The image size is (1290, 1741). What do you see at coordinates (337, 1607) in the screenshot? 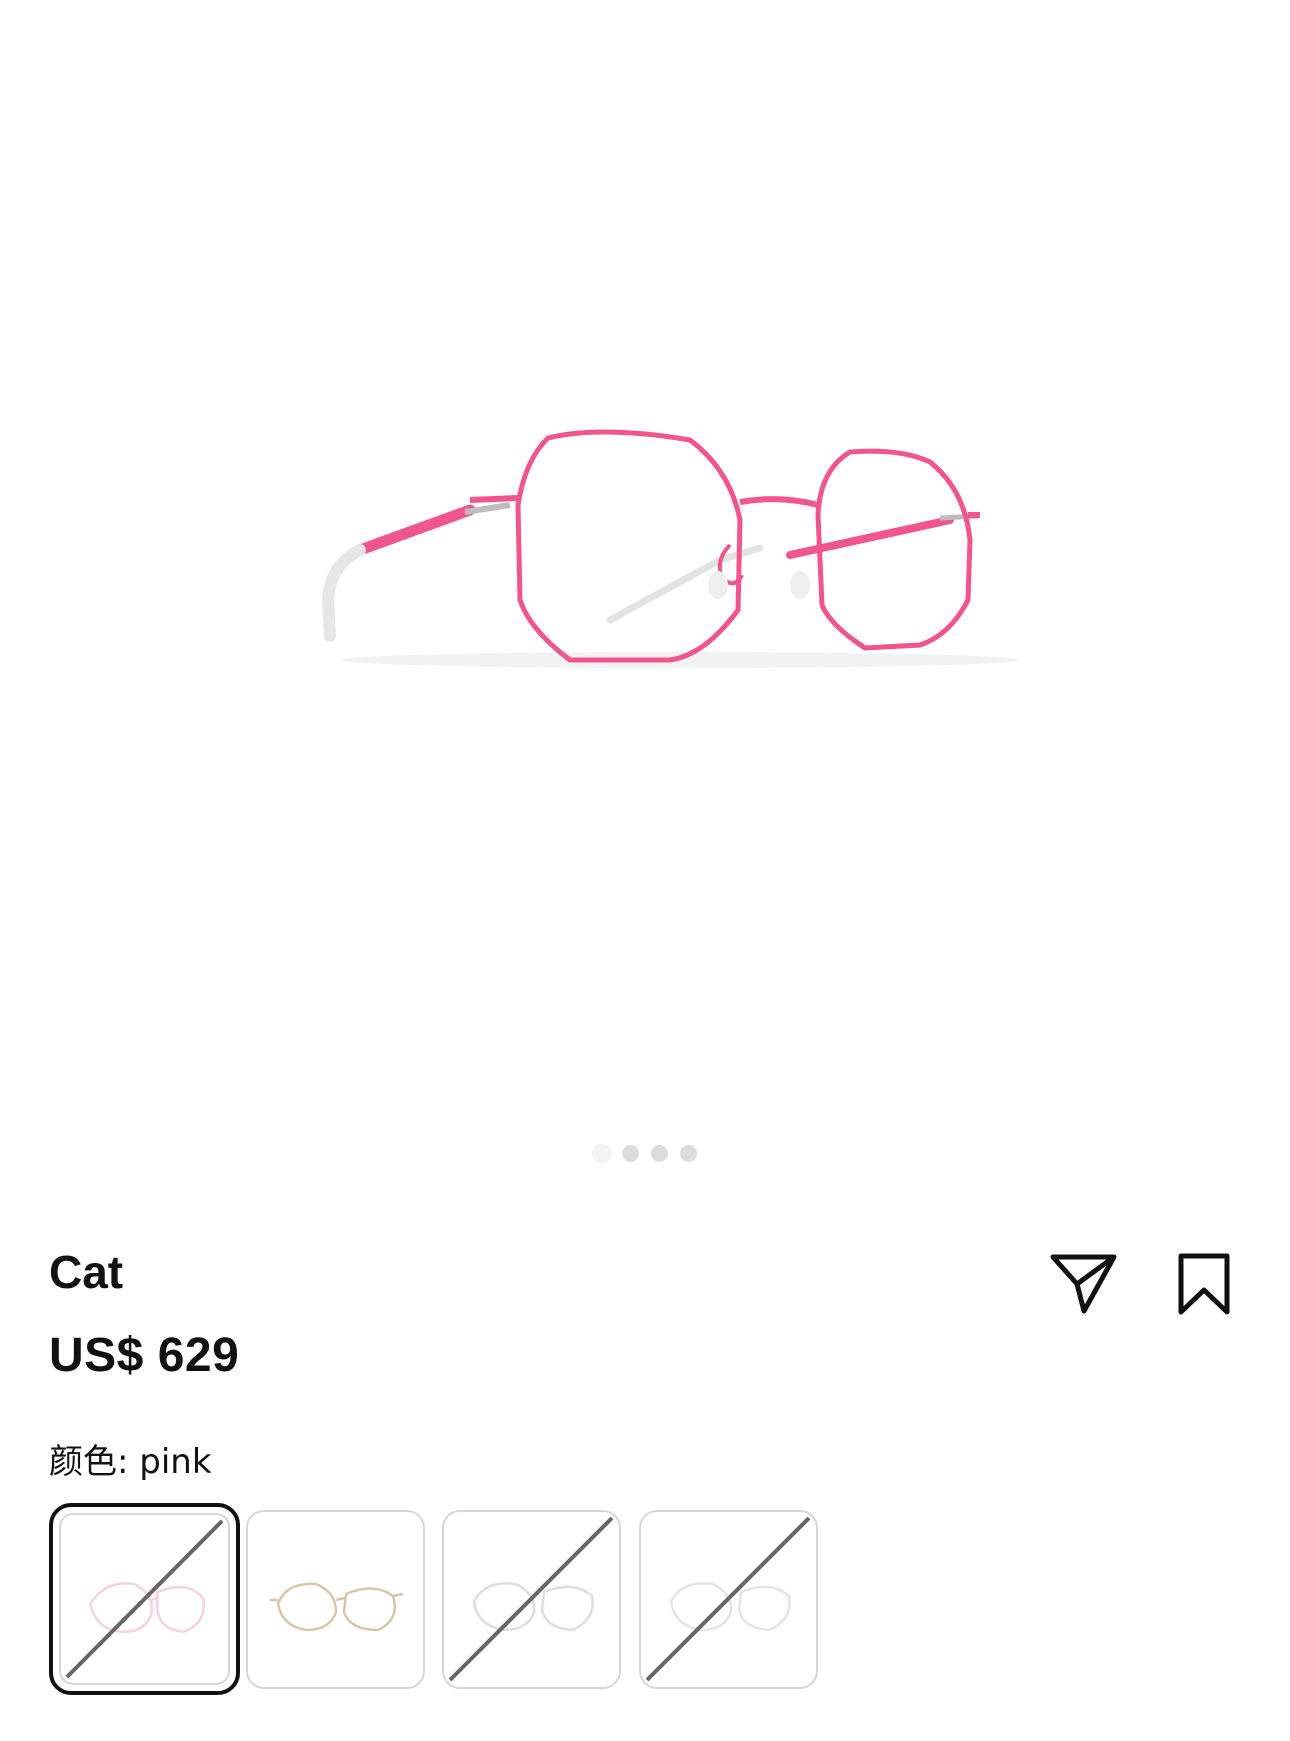
I see `swatch-gold-image` at bounding box center [337, 1607].